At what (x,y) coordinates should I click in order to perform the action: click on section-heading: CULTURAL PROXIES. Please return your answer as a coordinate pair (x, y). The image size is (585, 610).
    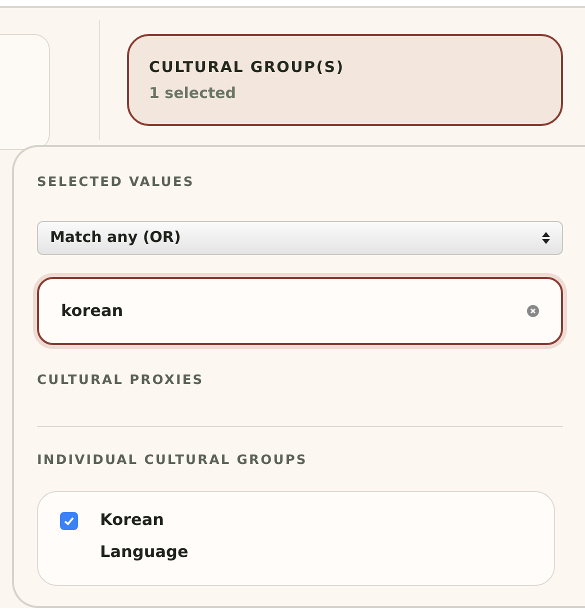
    Looking at the image, I should click on (121, 381).